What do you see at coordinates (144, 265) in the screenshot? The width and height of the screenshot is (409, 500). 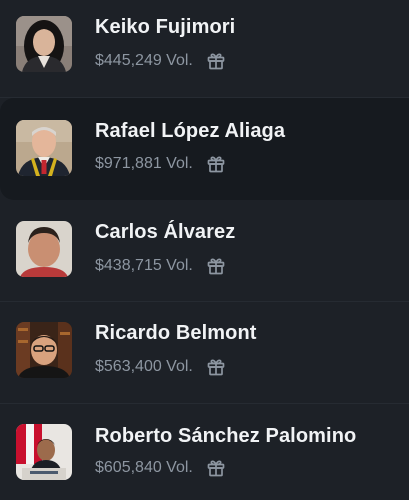 I see `volume-label: $438,715 Vol.` at bounding box center [144, 265].